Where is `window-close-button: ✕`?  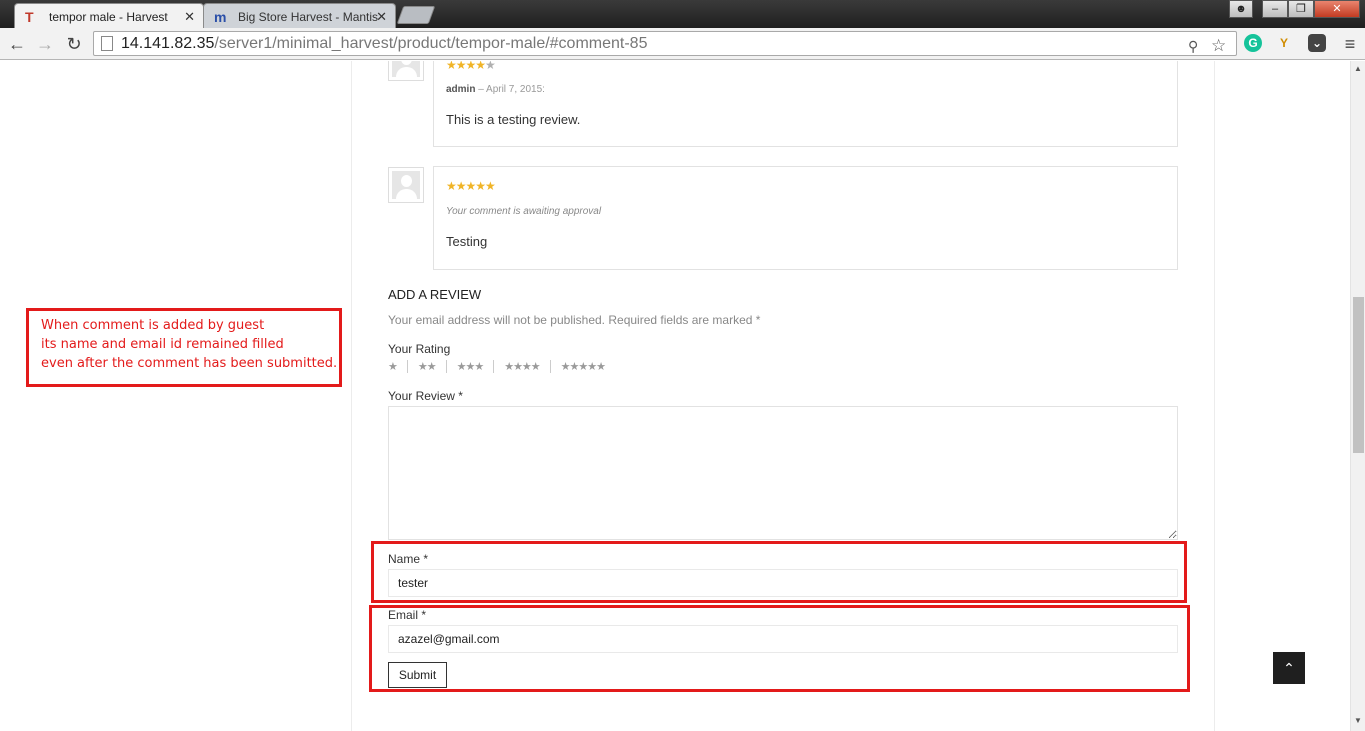
window-close-button: ✕ is located at coordinates (1337, 9).